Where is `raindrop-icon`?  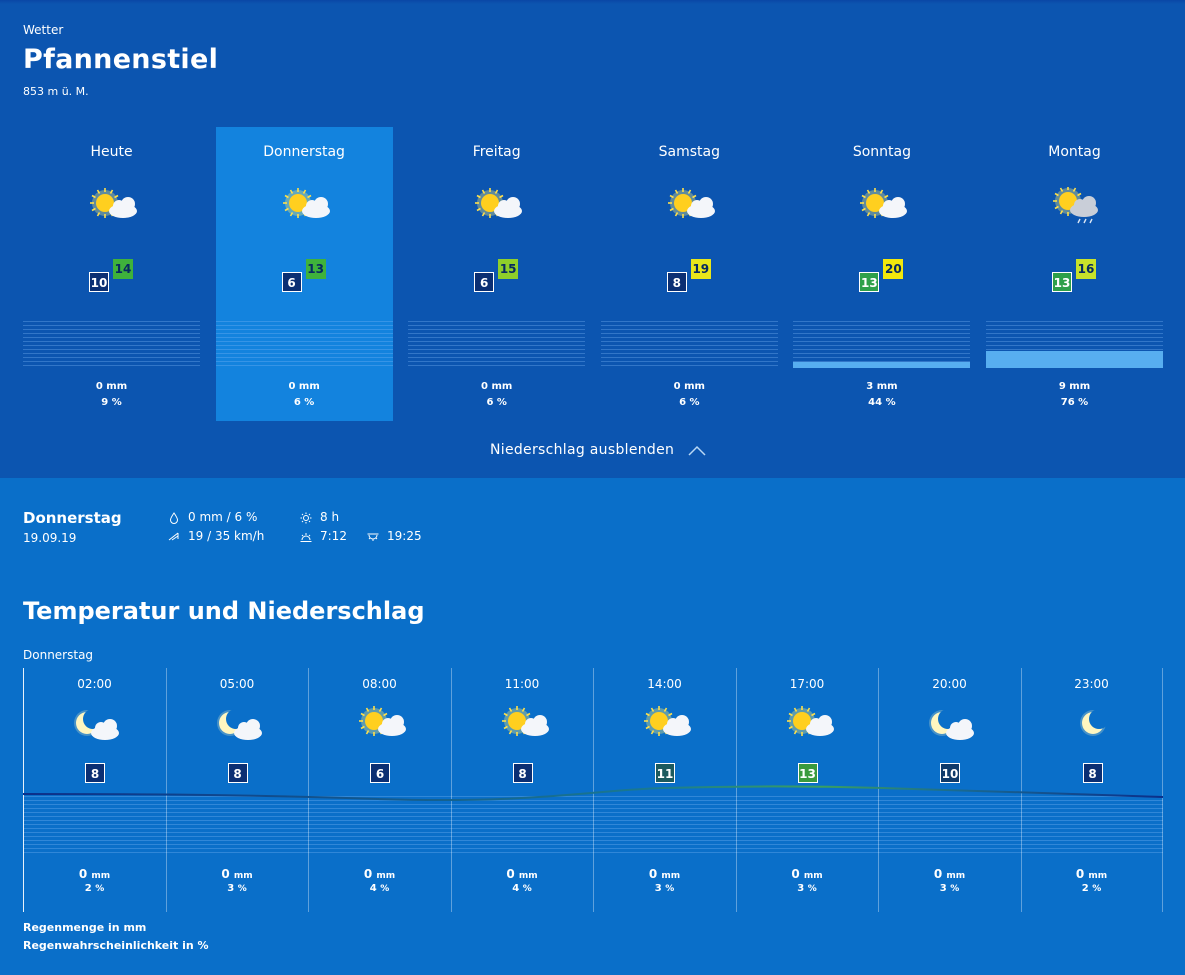
raindrop-icon is located at coordinates (174, 518).